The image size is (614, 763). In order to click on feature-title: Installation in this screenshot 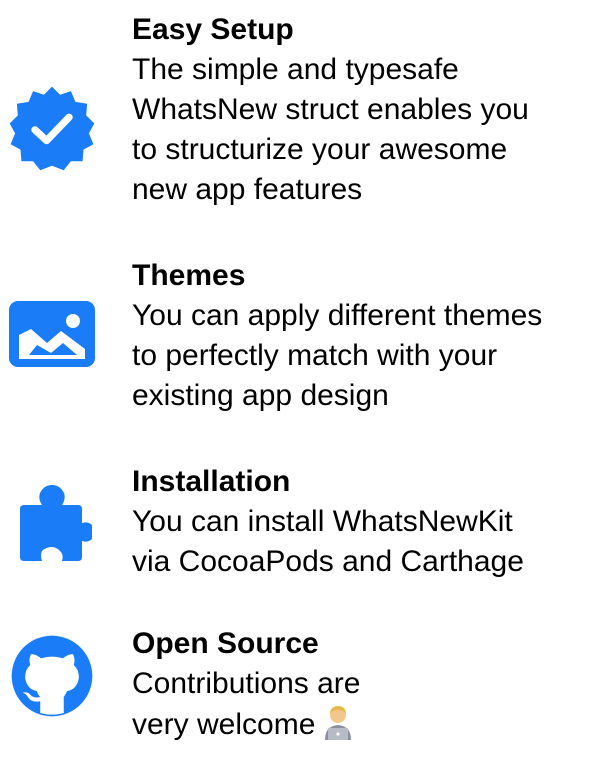, I will do `click(211, 481)`.